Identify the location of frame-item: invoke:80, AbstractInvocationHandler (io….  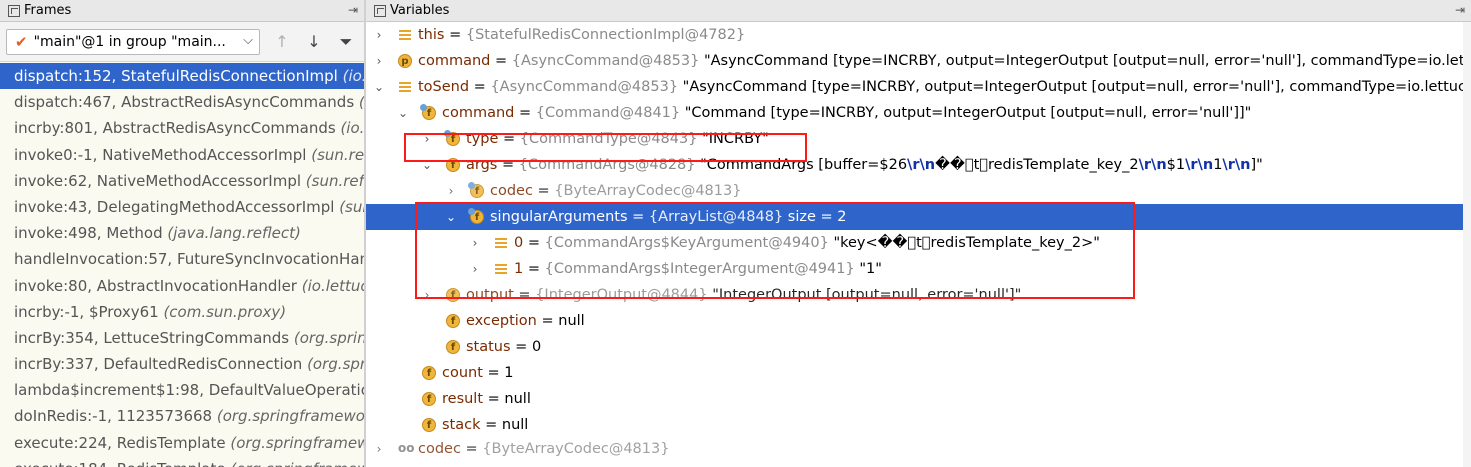
(182, 286).